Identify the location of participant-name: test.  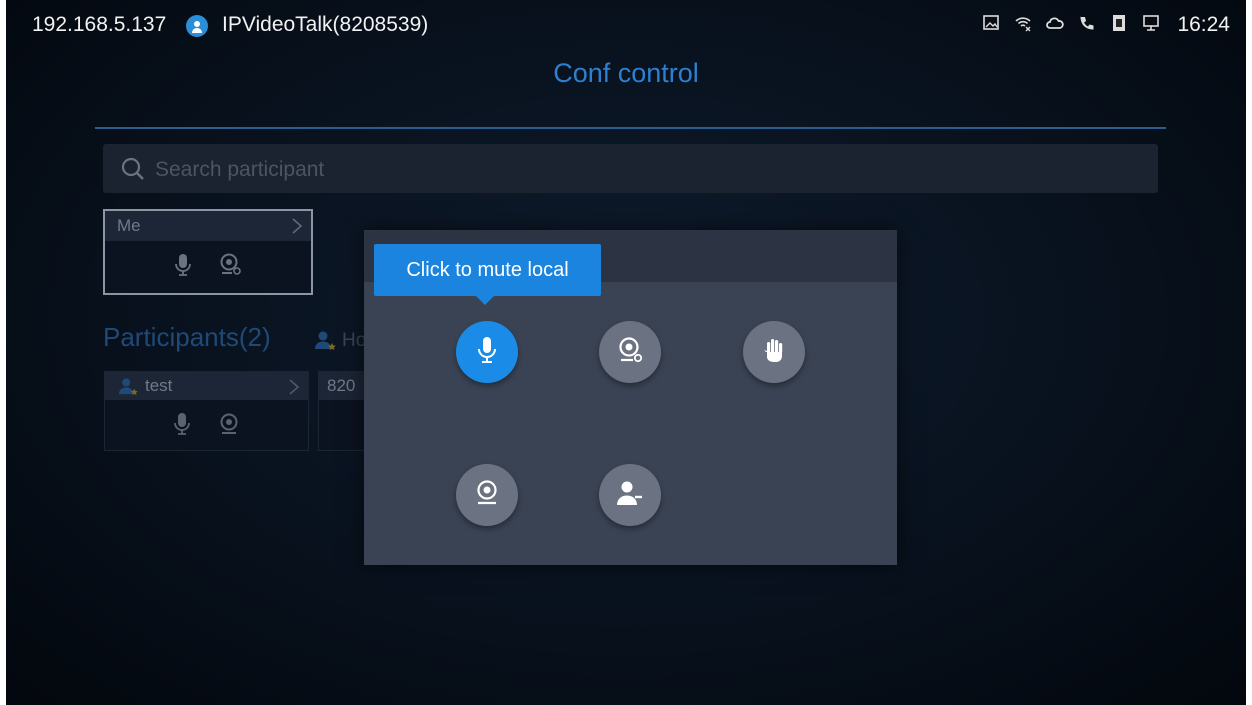
(159, 385).